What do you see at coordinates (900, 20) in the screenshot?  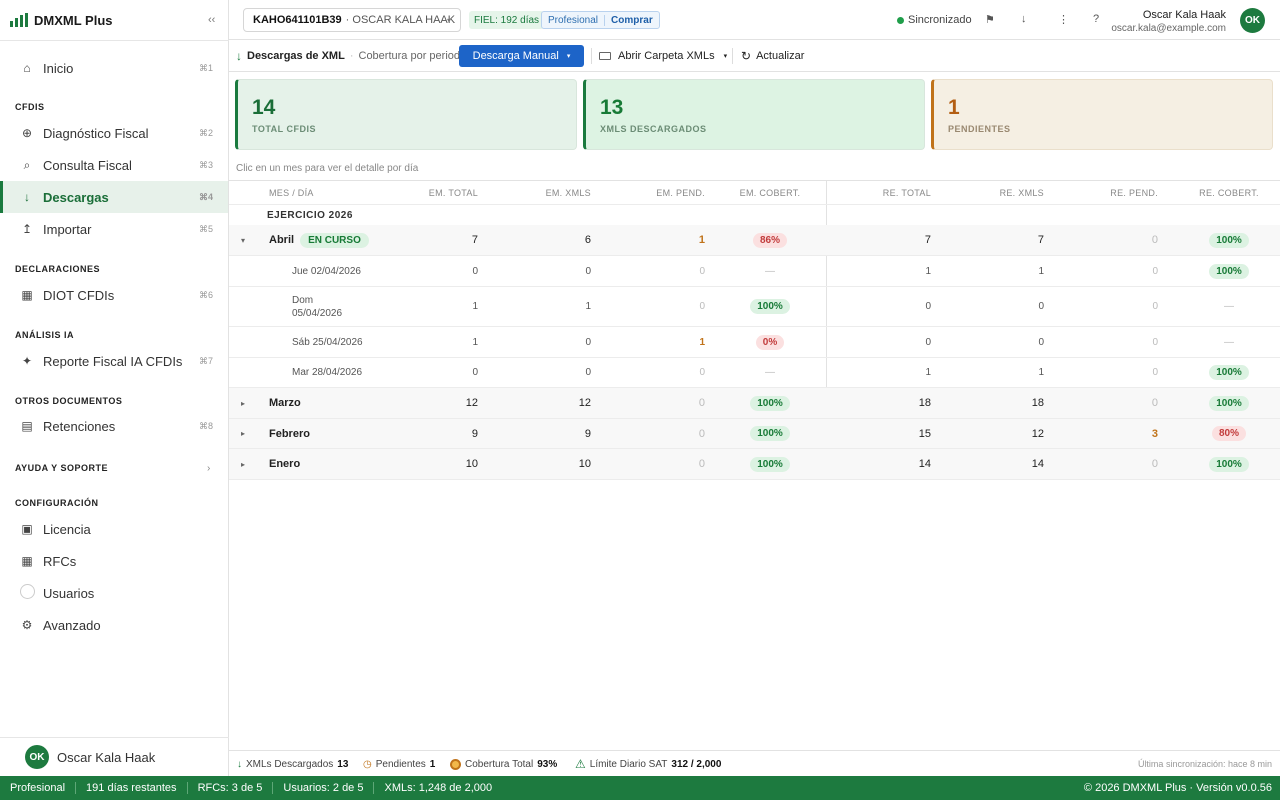 I see `status-dot-icon` at bounding box center [900, 20].